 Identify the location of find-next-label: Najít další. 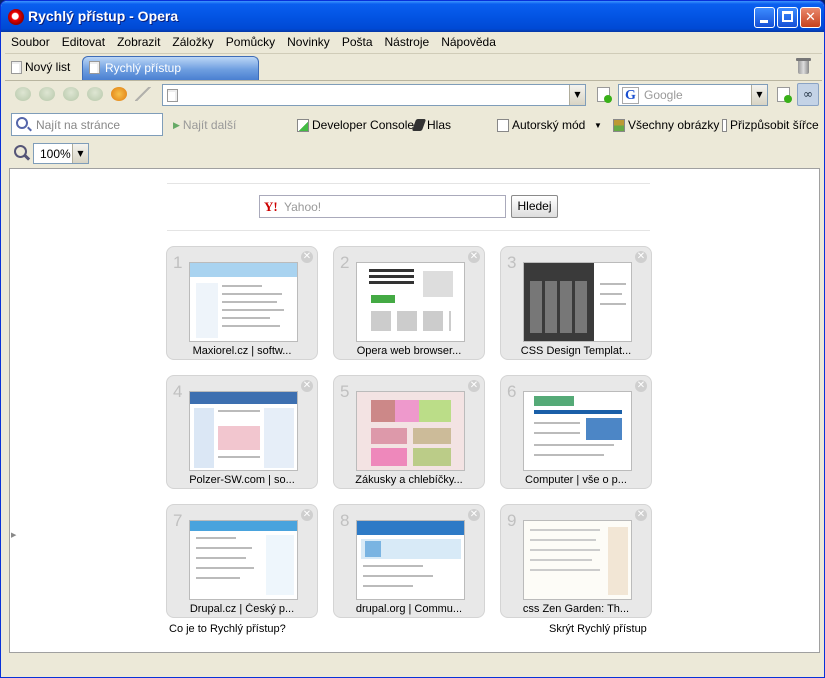
(209, 125).